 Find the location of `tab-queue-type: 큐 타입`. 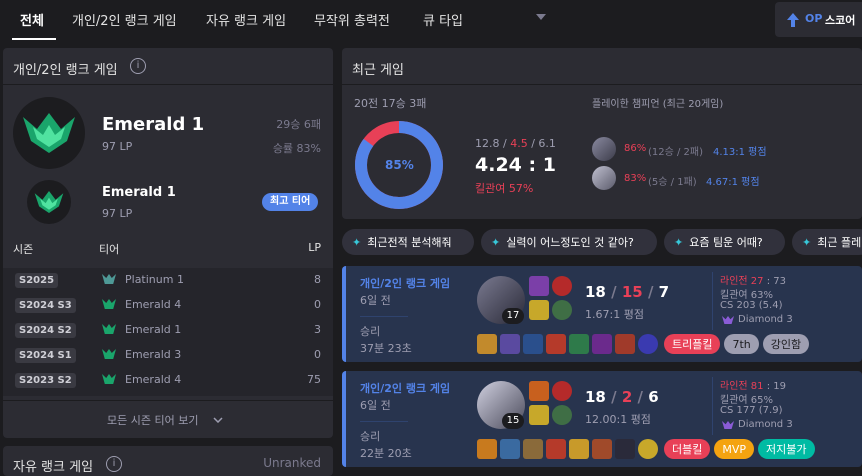

tab-queue-type: 큐 타입 is located at coordinates (443, 19).